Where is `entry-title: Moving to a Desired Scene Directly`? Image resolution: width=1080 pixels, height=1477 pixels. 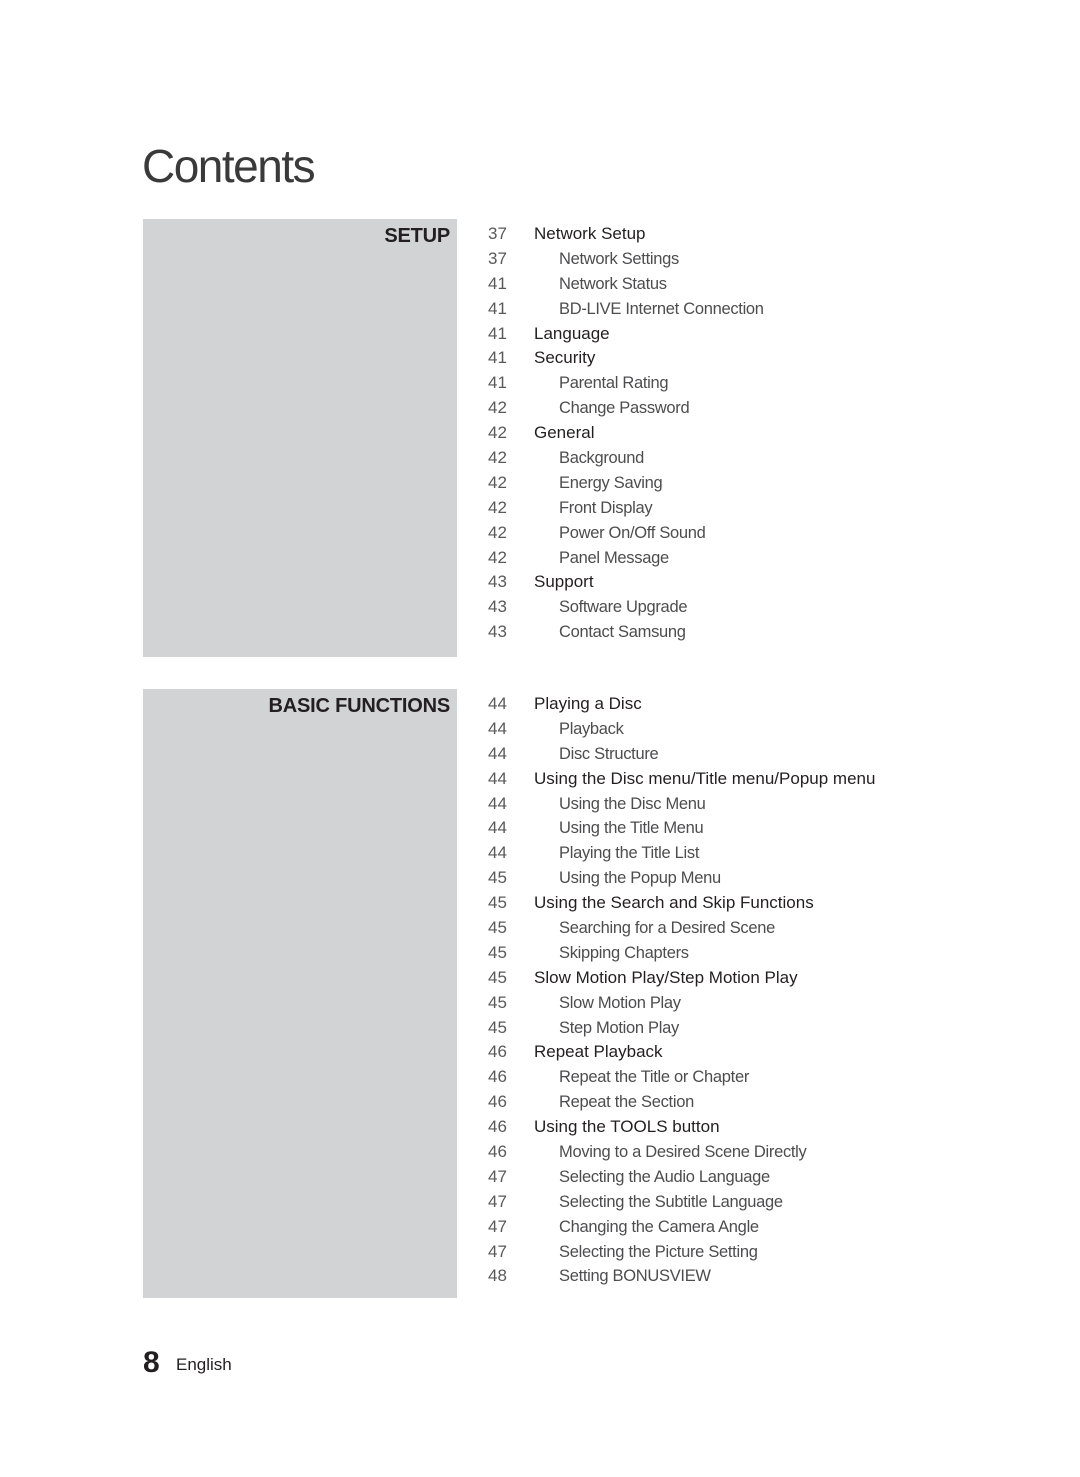
entry-title: Moving to a Desired Scene Directly is located at coordinates (683, 1152).